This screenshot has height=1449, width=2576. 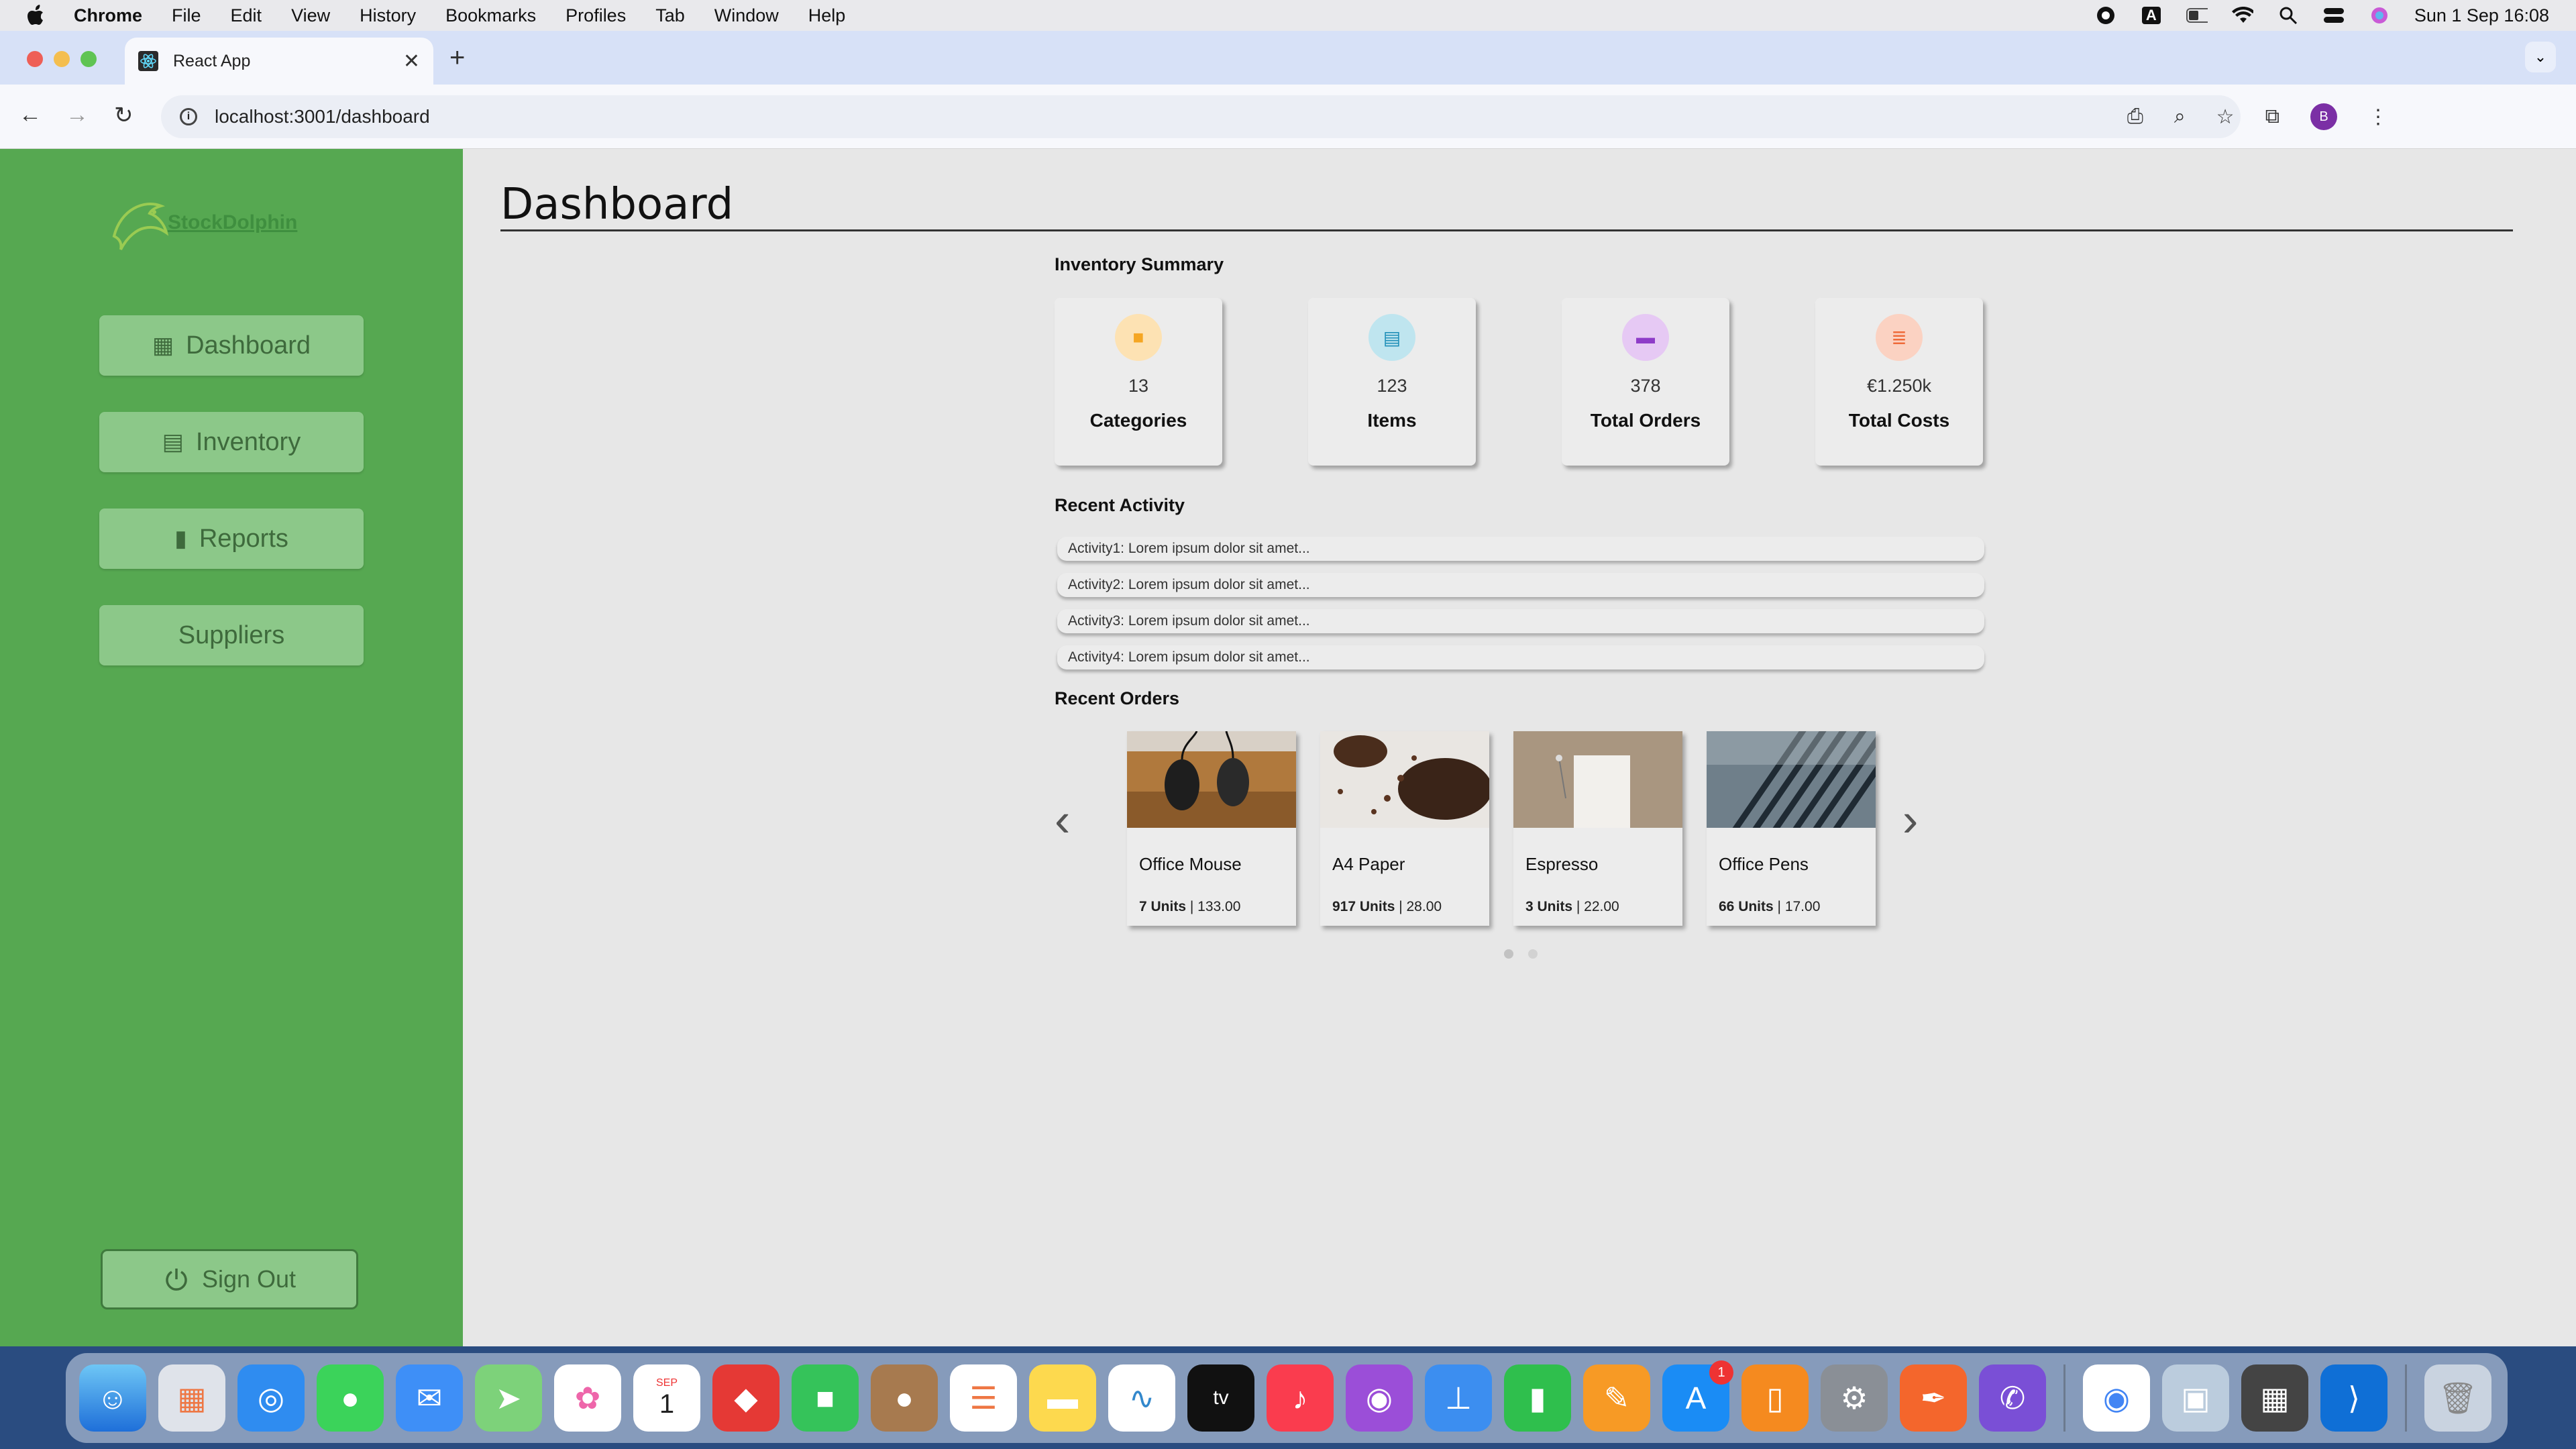 What do you see at coordinates (1899, 382) in the screenshot?
I see `summary-card-costs: ≣ €1.250k Total Costs` at bounding box center [1899, 382].